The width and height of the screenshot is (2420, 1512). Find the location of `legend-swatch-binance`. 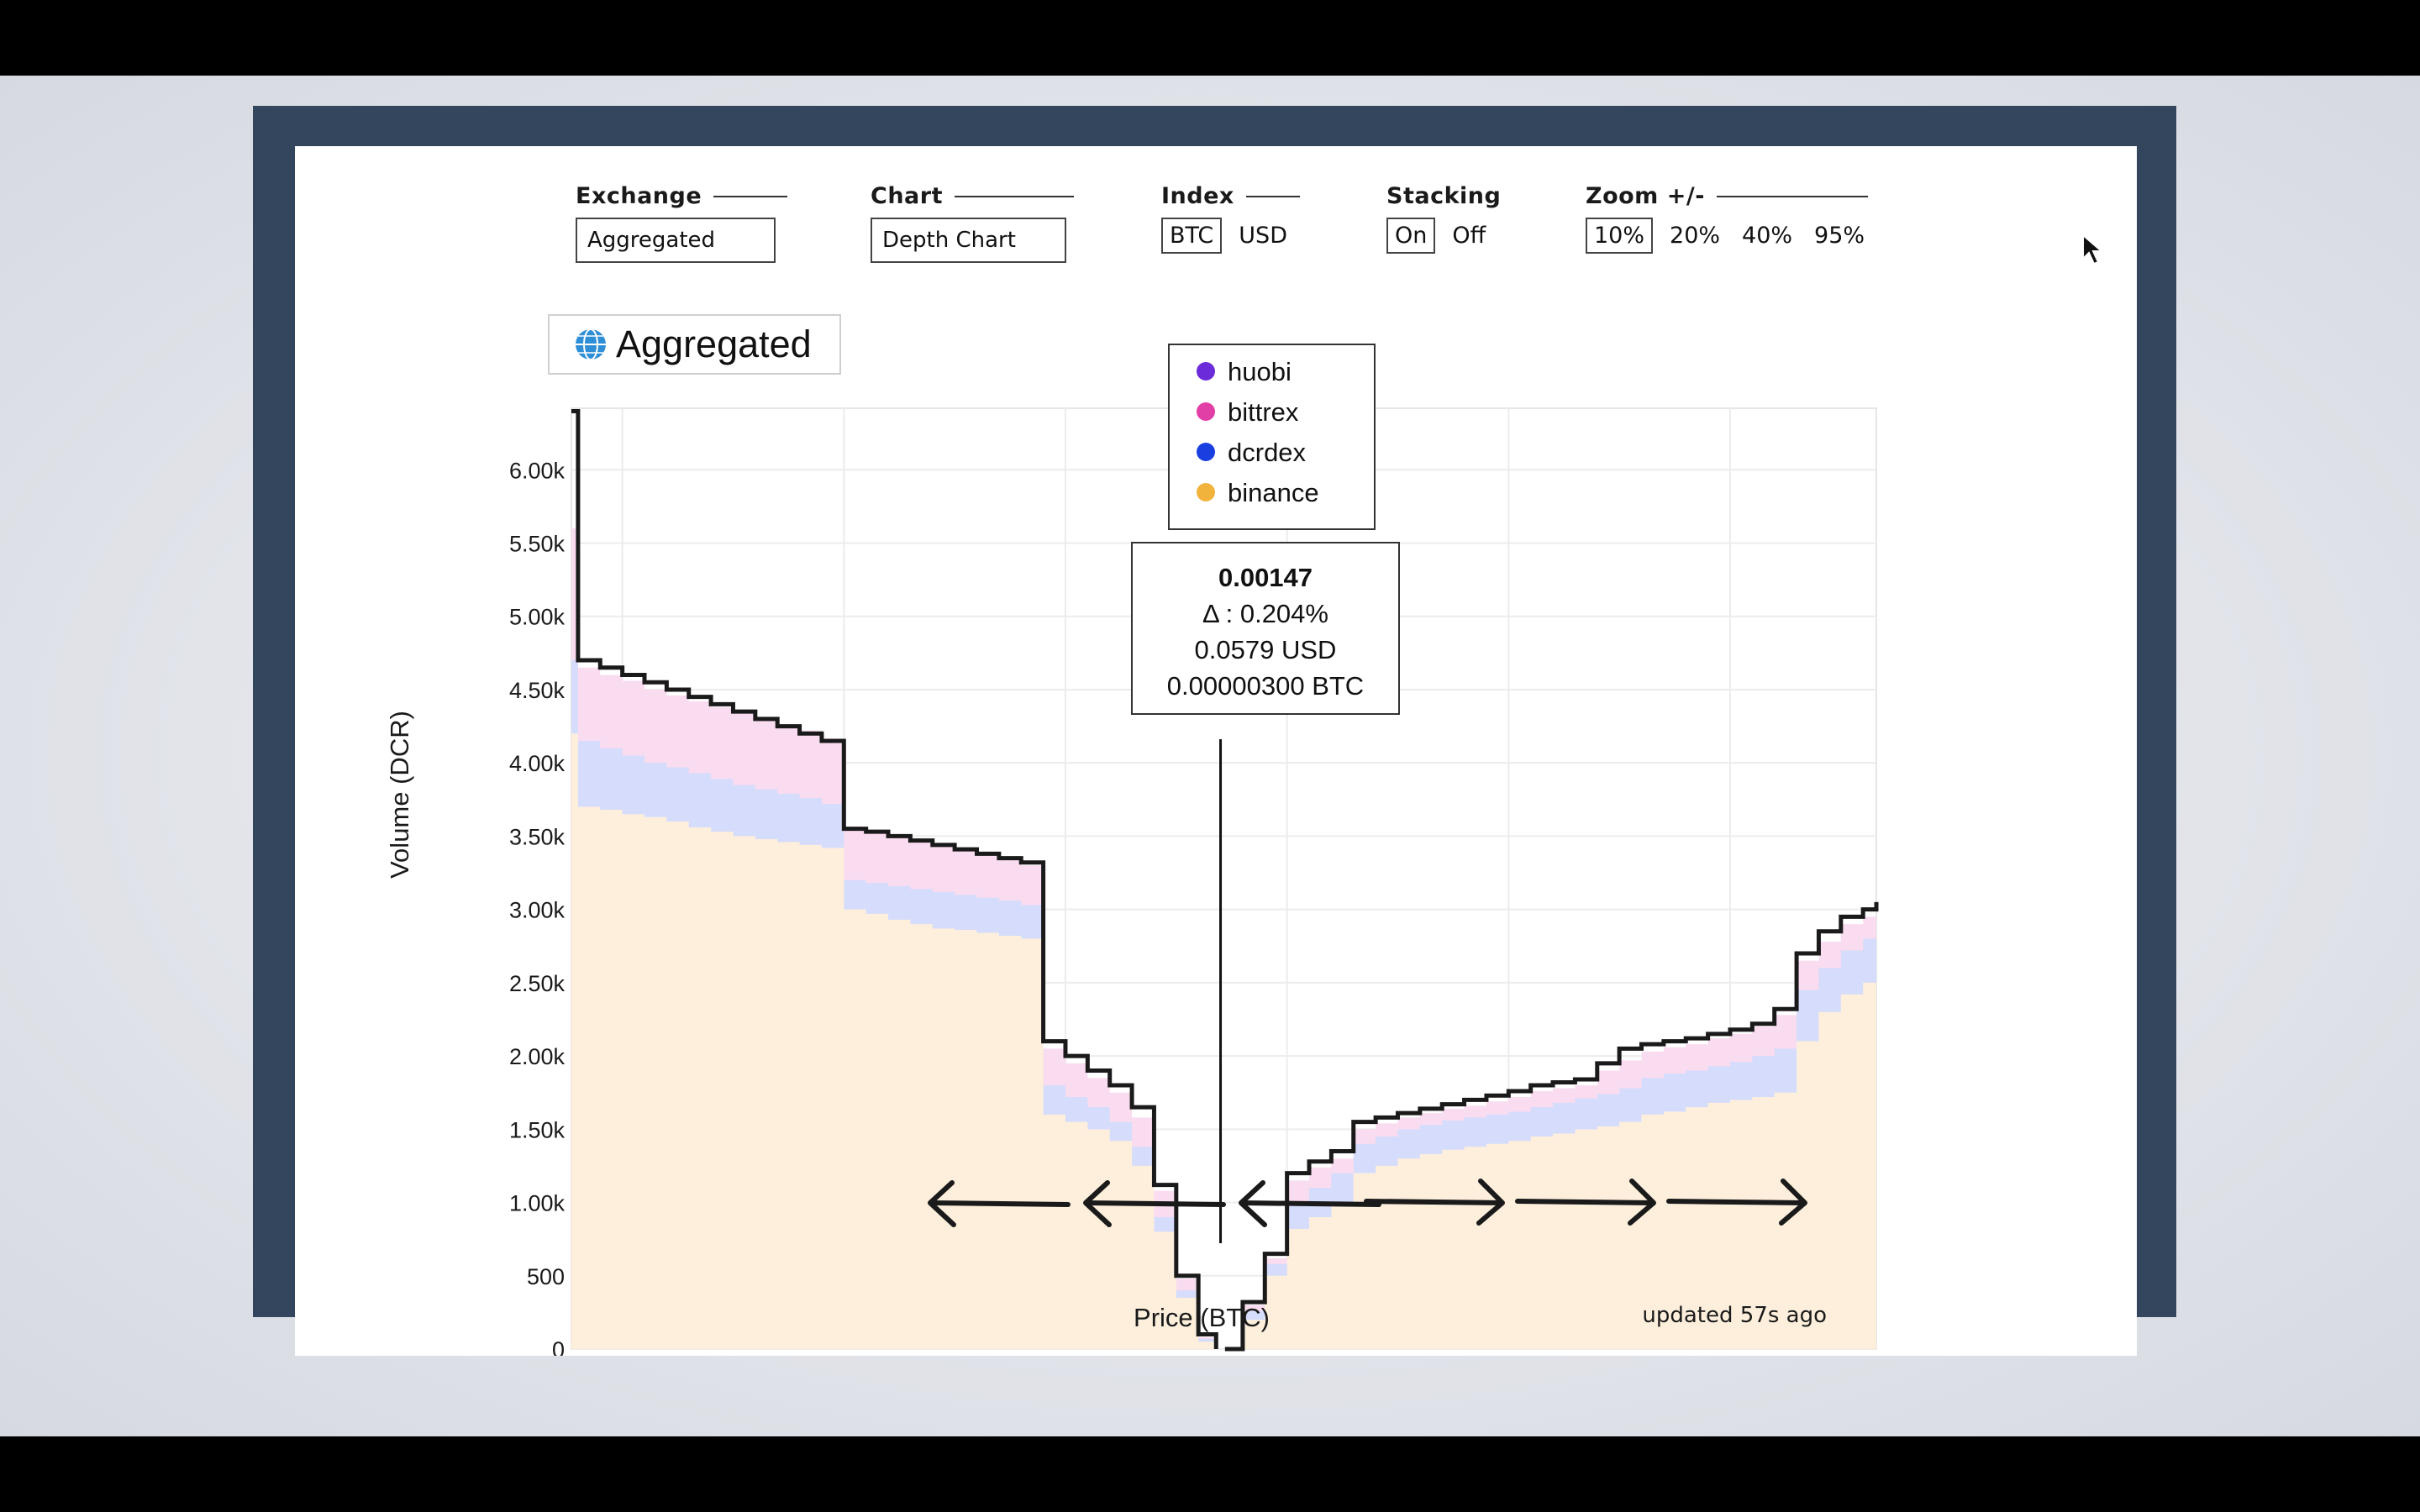

legend-swatch-binance is located at coordinates (1206, 492).